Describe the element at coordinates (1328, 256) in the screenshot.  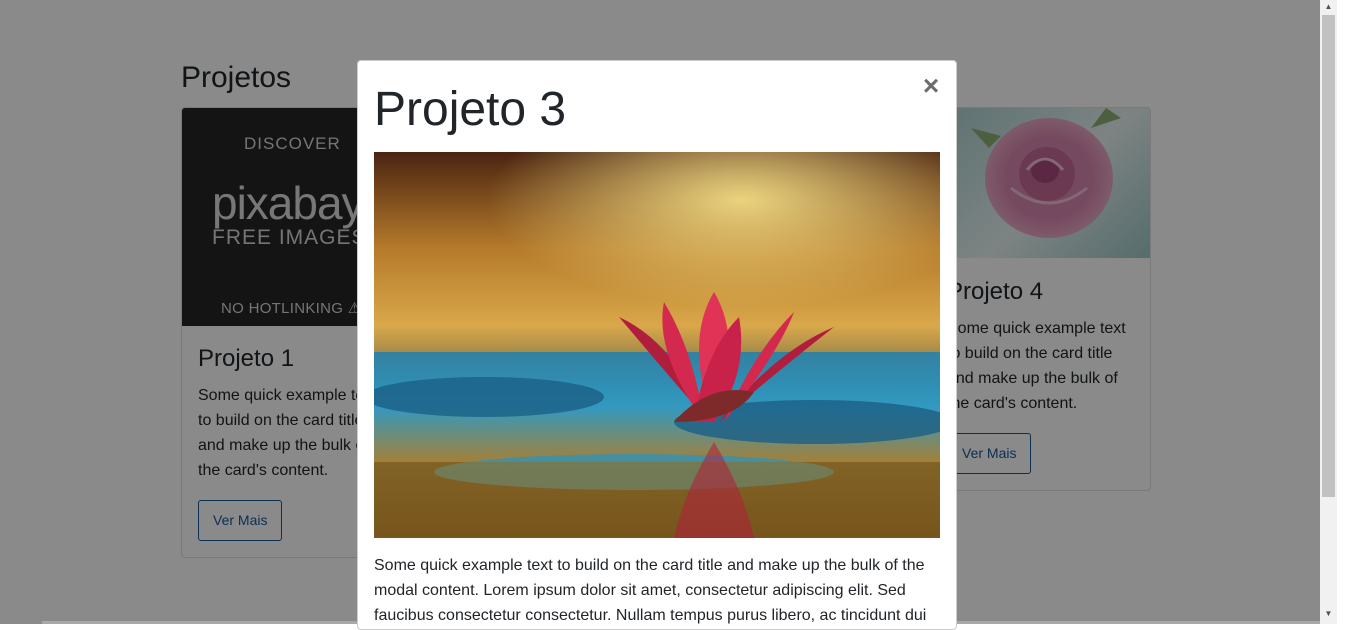
I see `scrollbar-thumb` at that location.